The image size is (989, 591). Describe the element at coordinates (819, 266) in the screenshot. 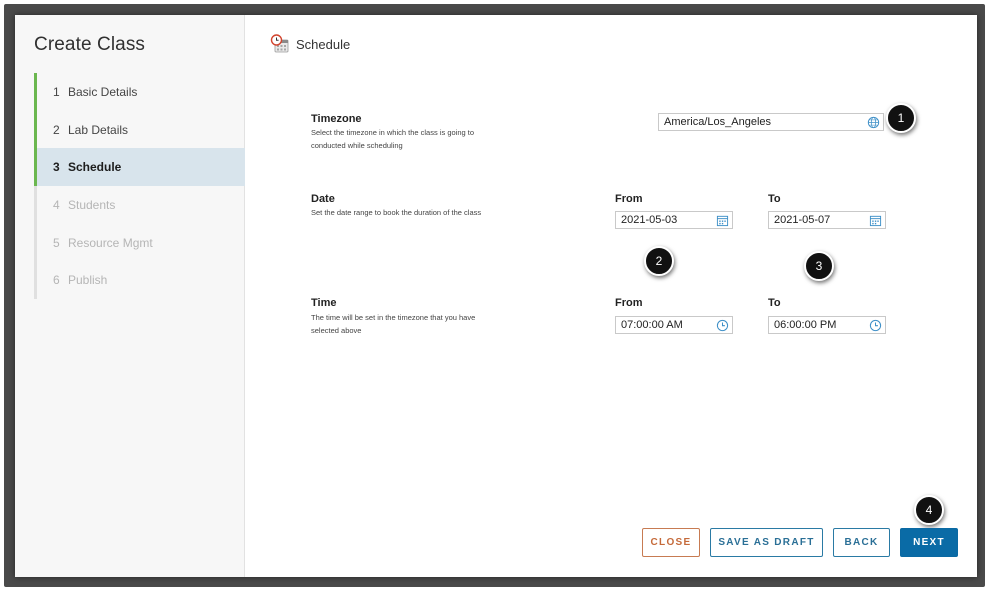

I see `step-badge-3: 3` at that location.